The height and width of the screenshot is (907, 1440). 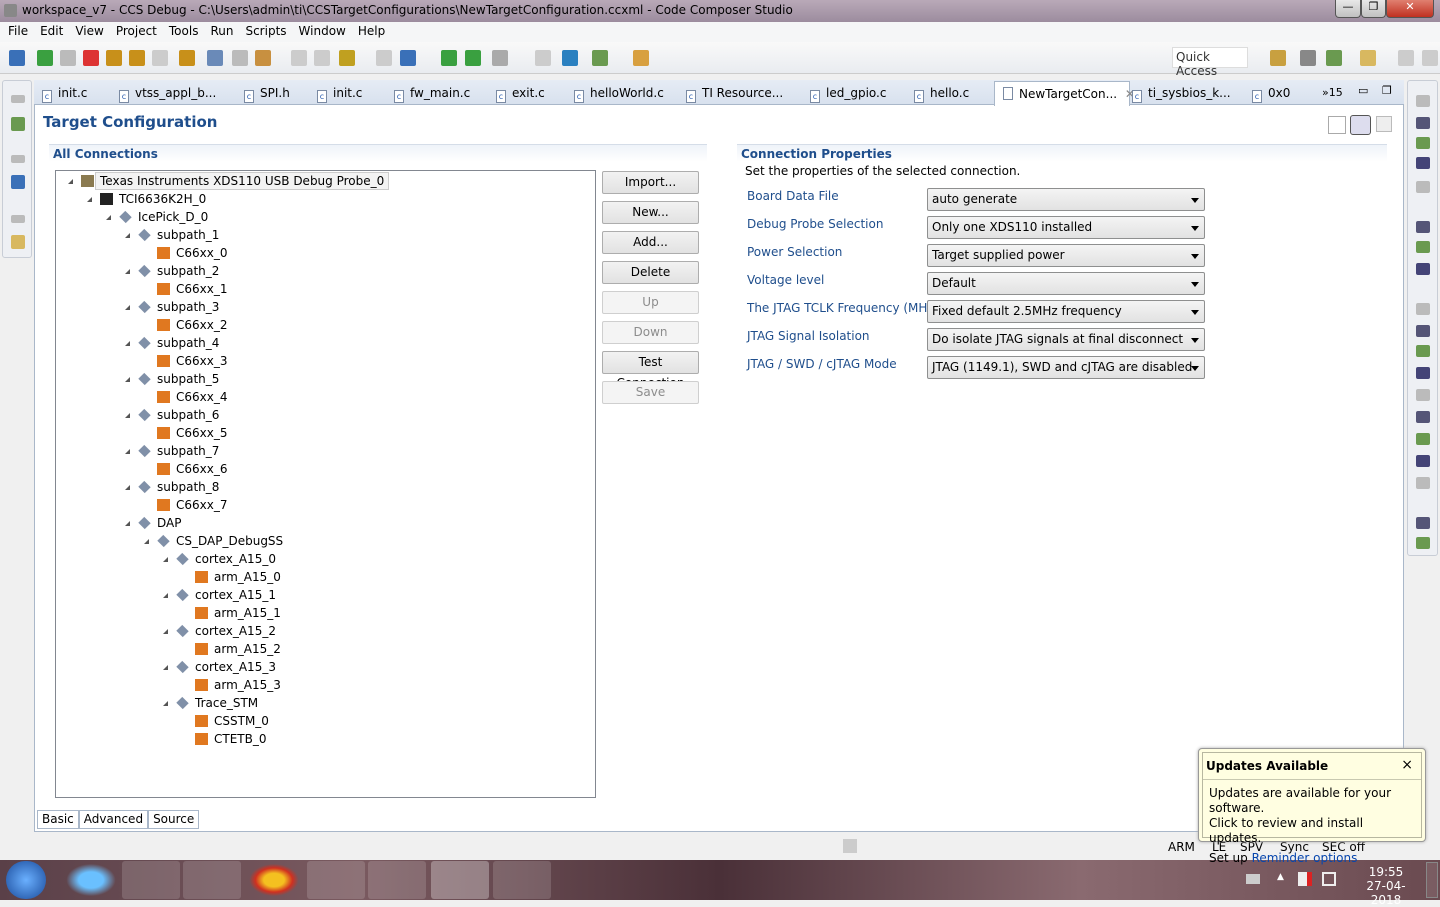 What do you see at coordinates (1410, 9) in the screenshot?
I see `close-window-button: ✕` at bounding box center [1410, 9].